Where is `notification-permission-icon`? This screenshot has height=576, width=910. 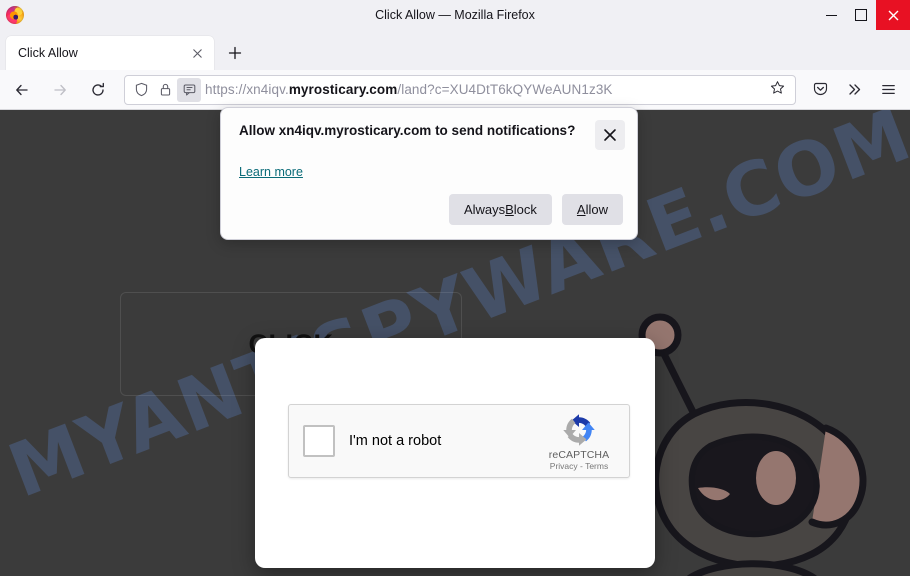 notification-permission-icon is located at coordinates (189, 89).